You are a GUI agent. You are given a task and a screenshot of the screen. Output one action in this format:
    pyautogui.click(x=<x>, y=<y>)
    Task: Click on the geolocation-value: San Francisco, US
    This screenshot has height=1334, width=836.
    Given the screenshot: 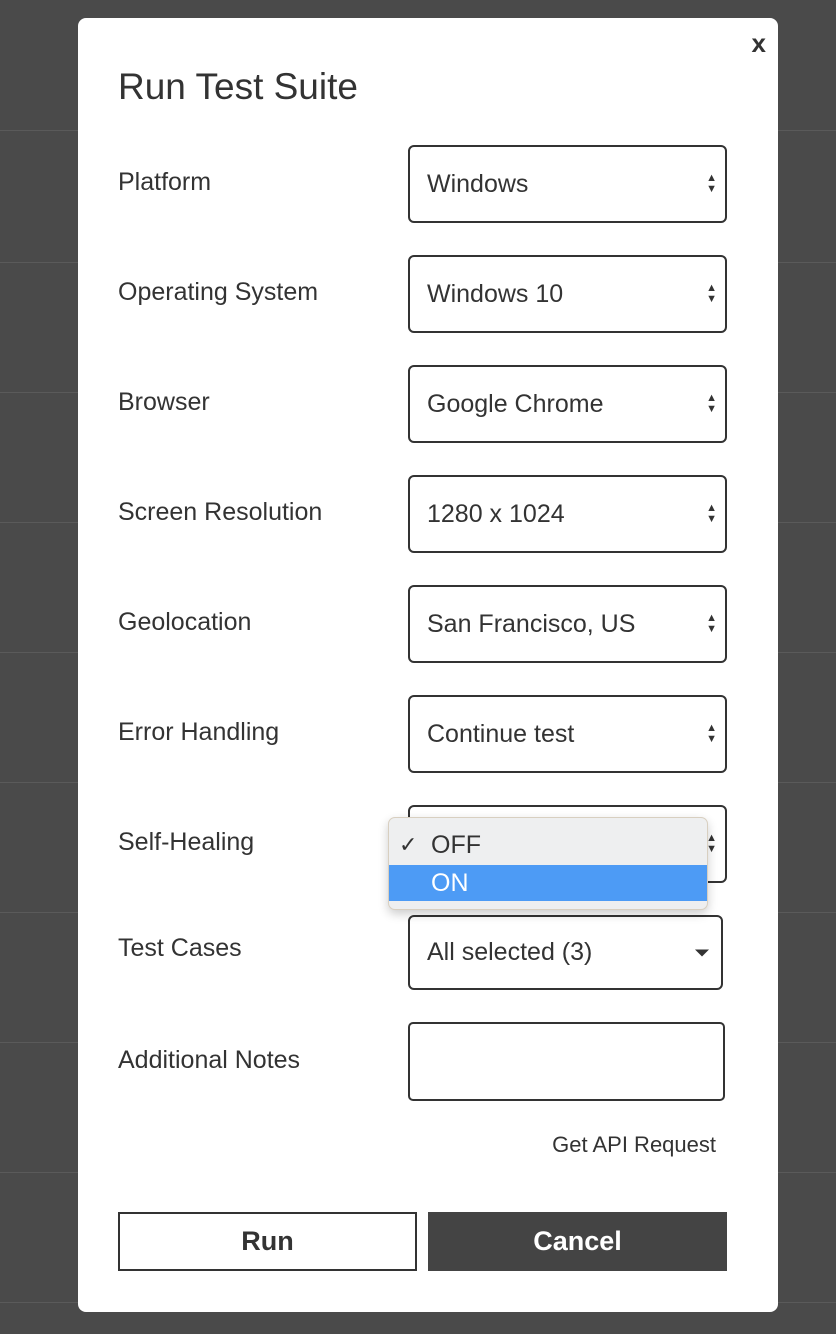 What is the action you would take?
    pyautogui.click(x=531, y=623)
    